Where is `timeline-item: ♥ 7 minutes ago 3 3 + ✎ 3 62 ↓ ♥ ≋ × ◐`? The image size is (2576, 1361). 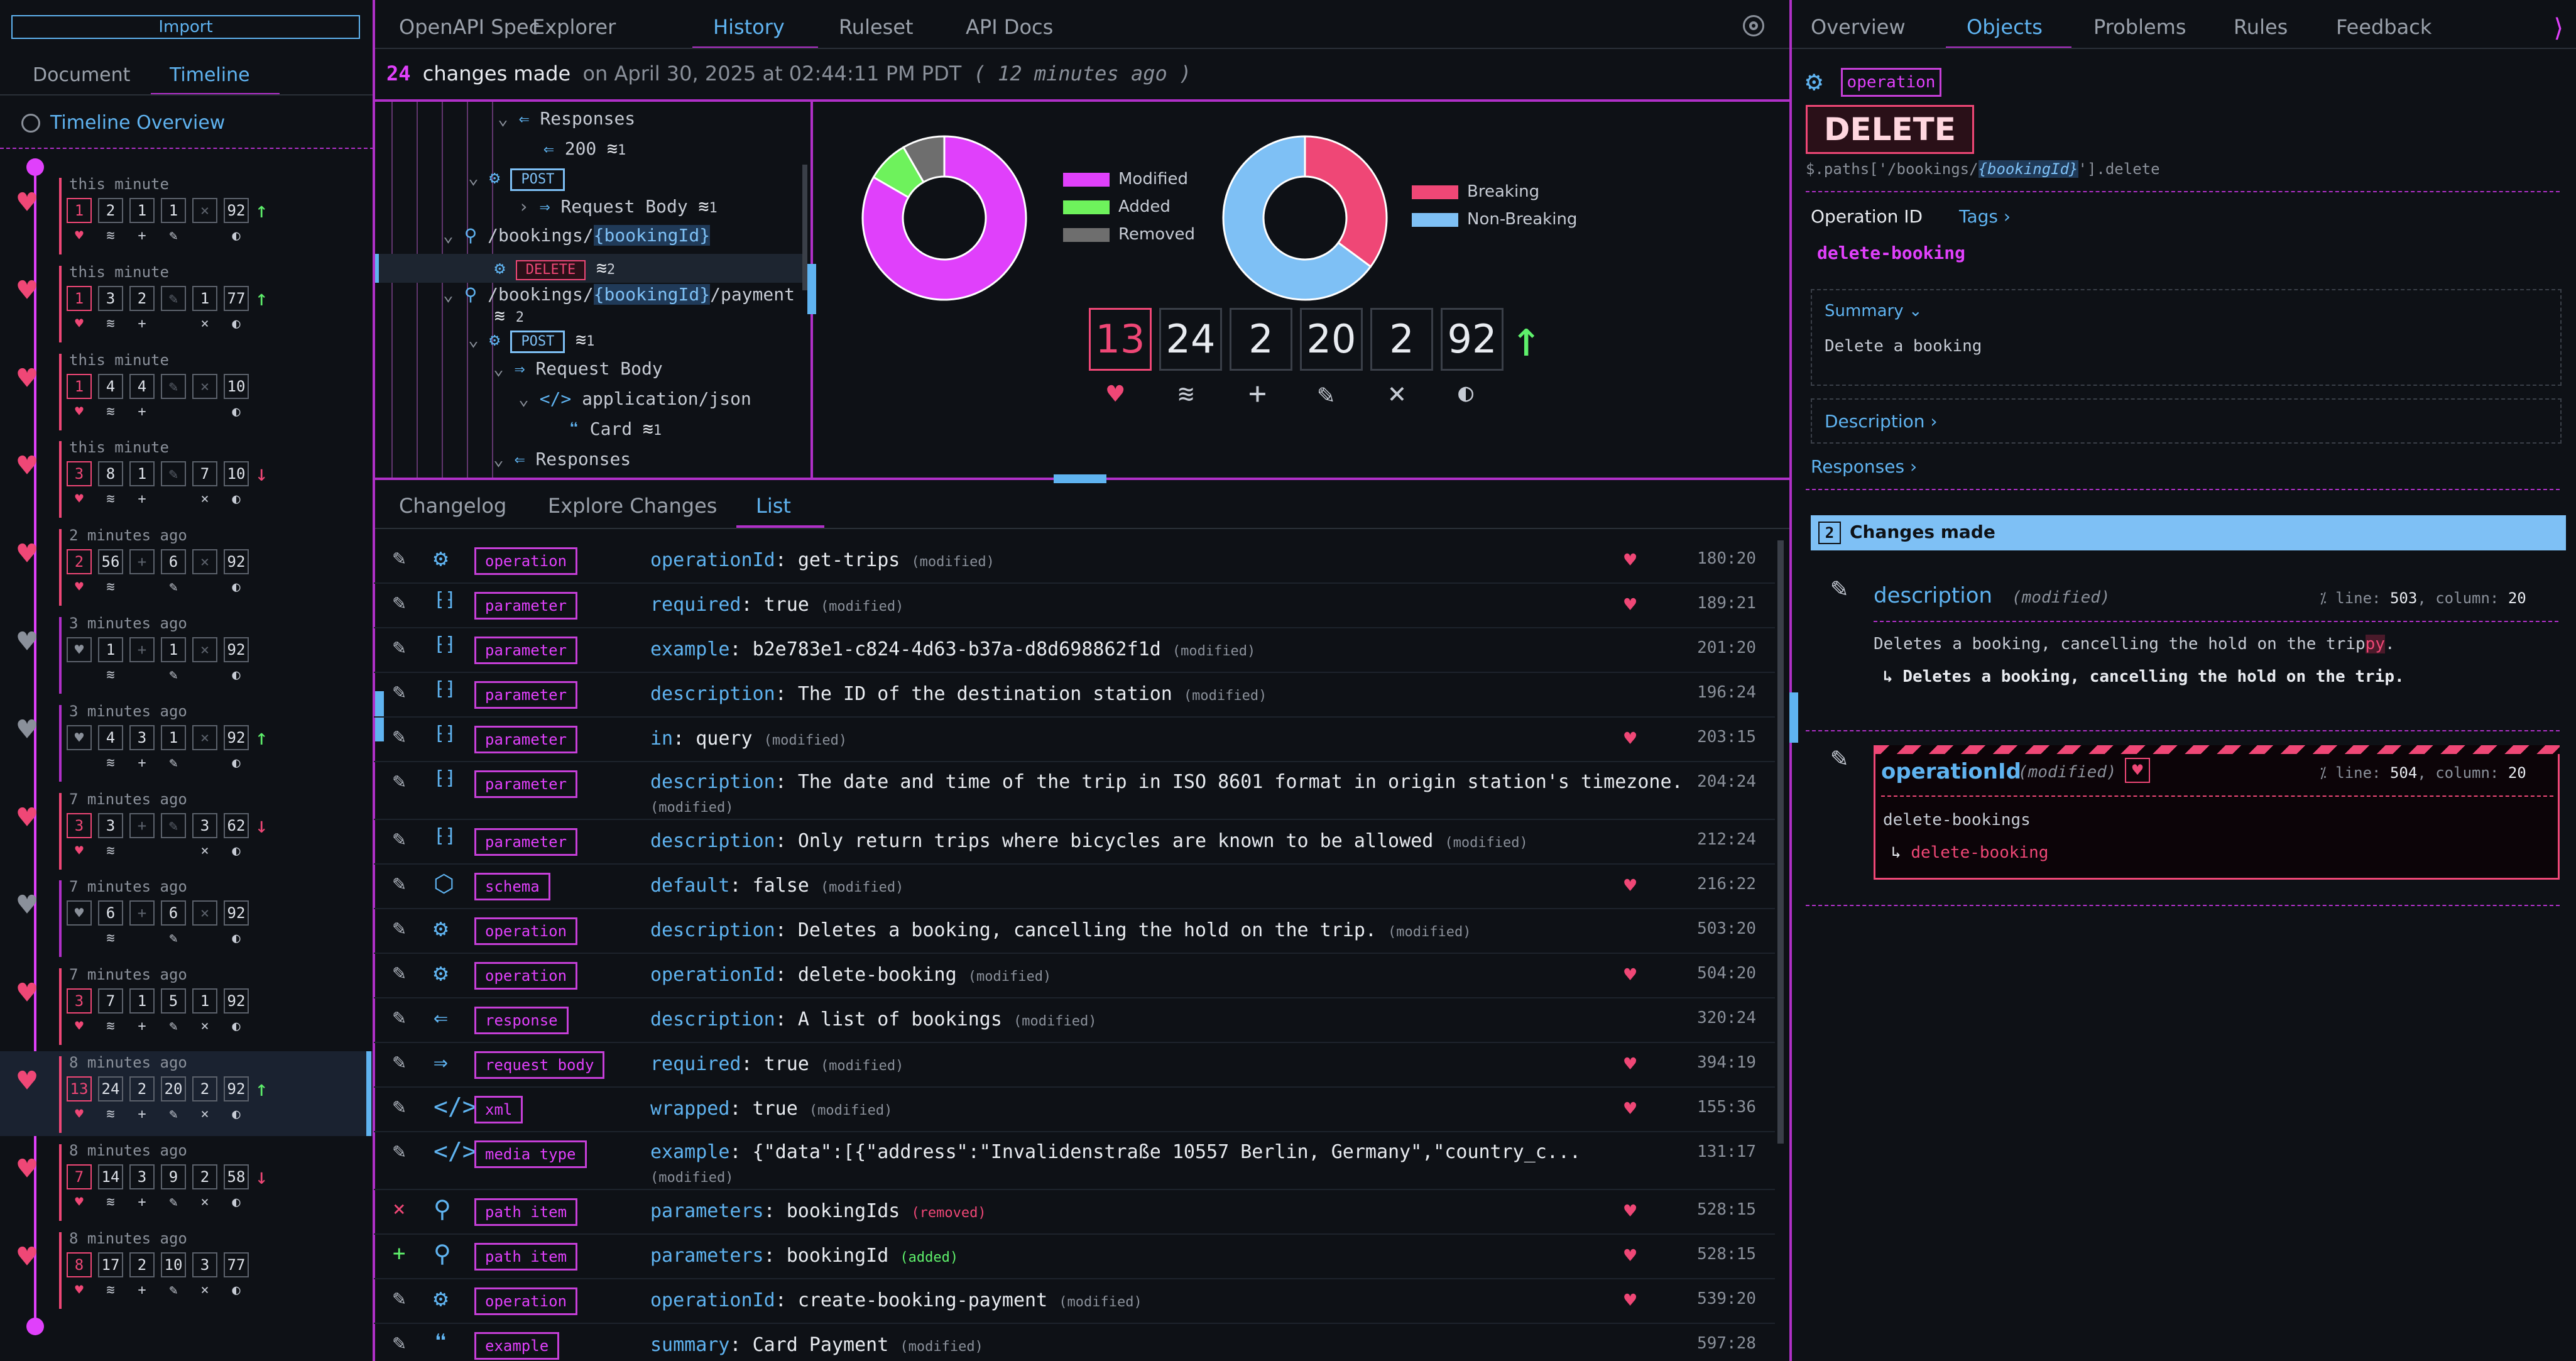 timeline-item: ♥ 7 minutes ago 3 3 + ✎ 3 62 ↓ ♥ ≋ × ◐ is located at coordinates (187, 830).